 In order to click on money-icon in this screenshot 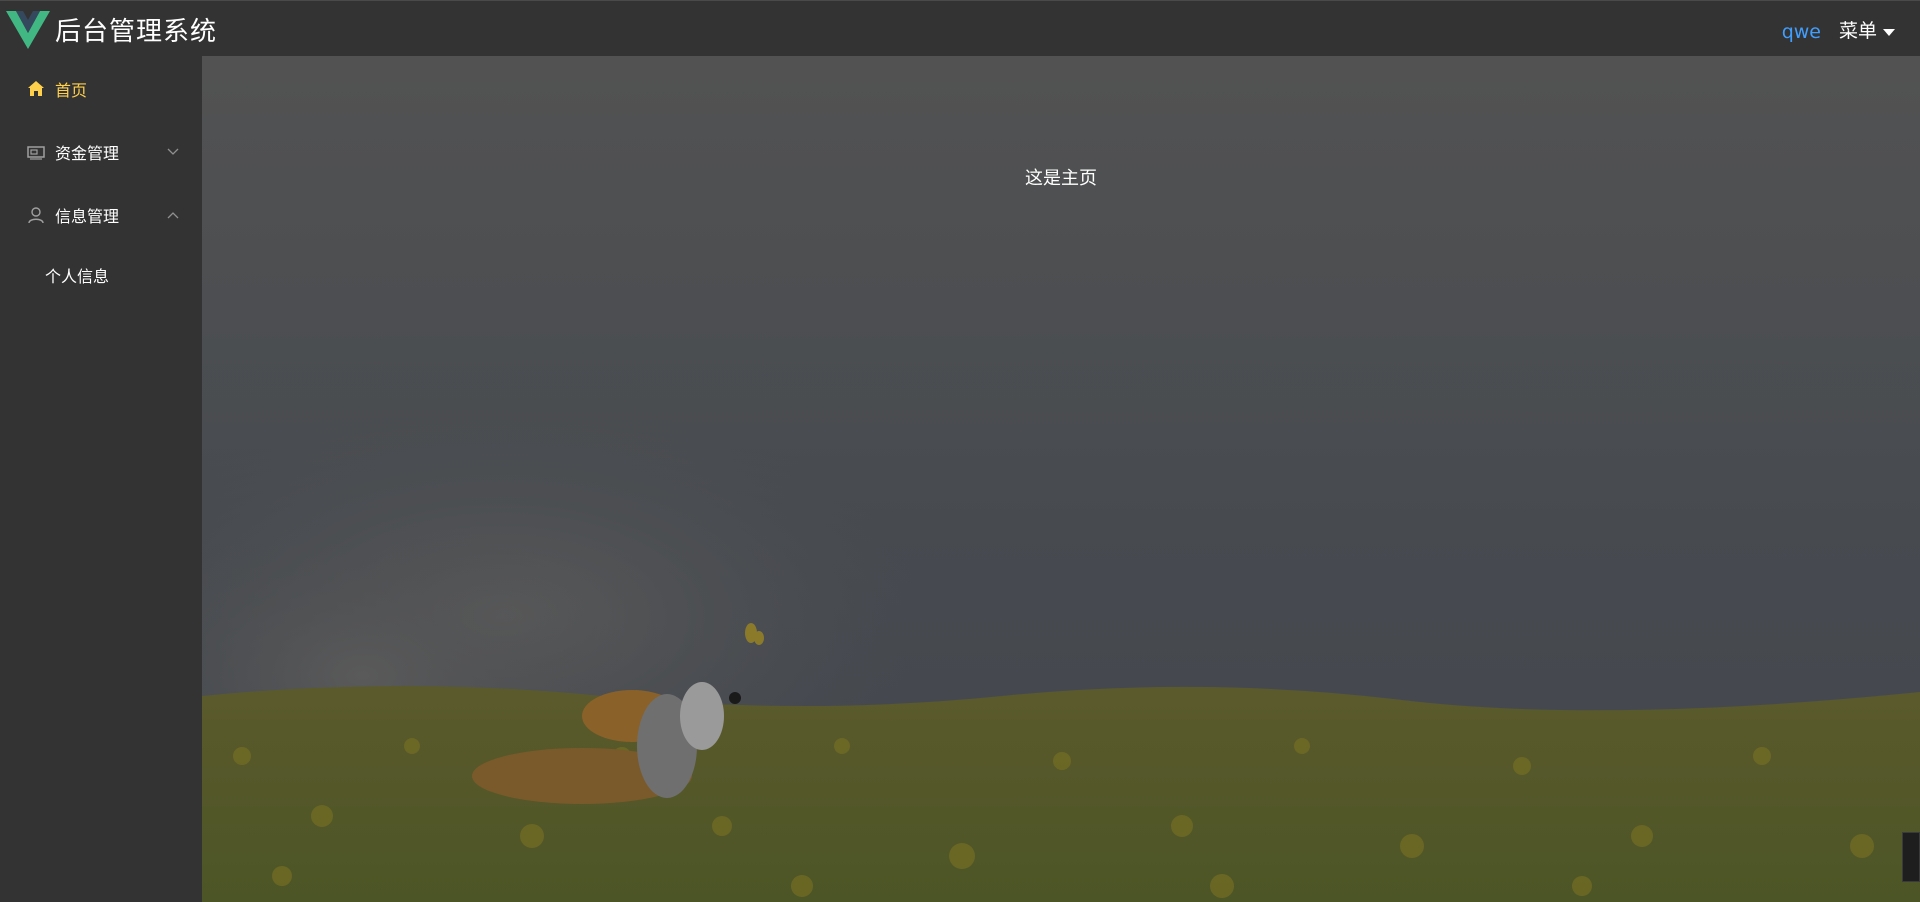, I will do `click(36, 152)`.